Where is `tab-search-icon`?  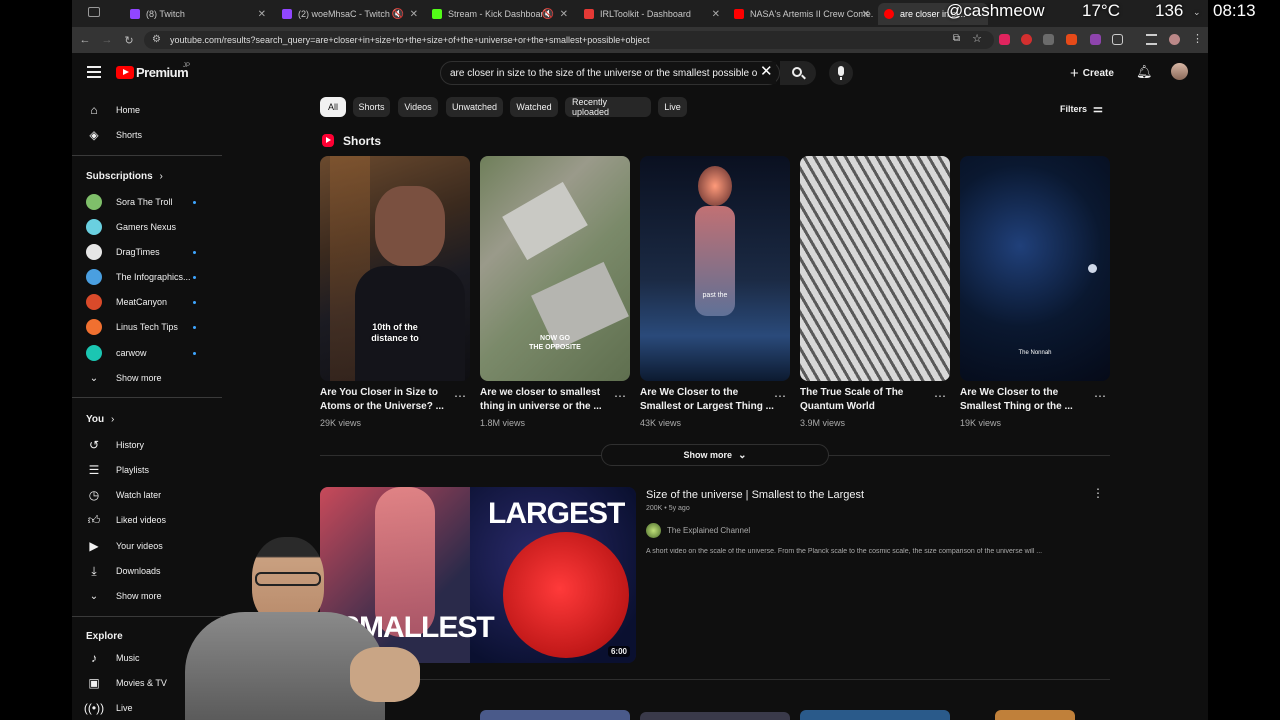 tab-search-icon is located at coordinates (94, 12).